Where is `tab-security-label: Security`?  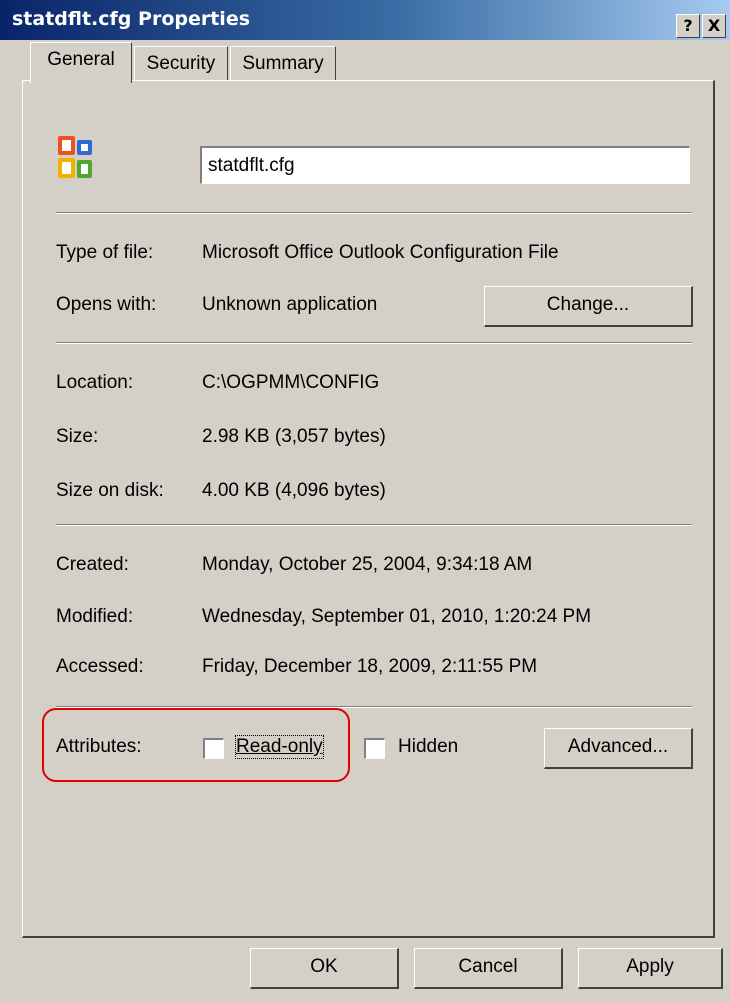
tab-security-label: Security is located at coordinates (181, 63).